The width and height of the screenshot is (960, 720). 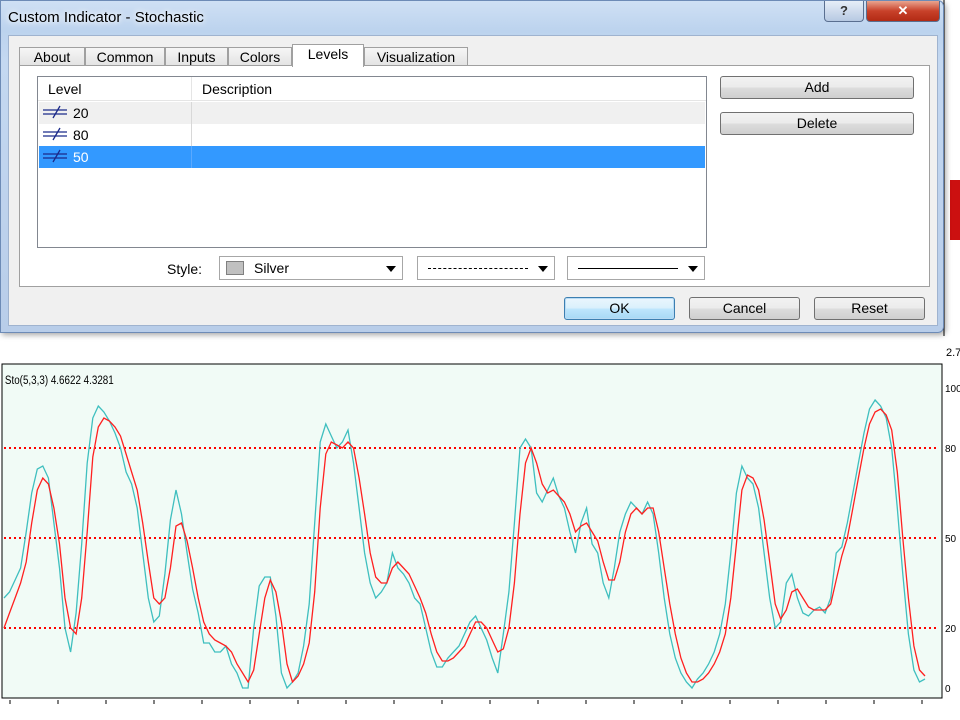 I want to click on close-button: ✕, so click(x=903, y=11).